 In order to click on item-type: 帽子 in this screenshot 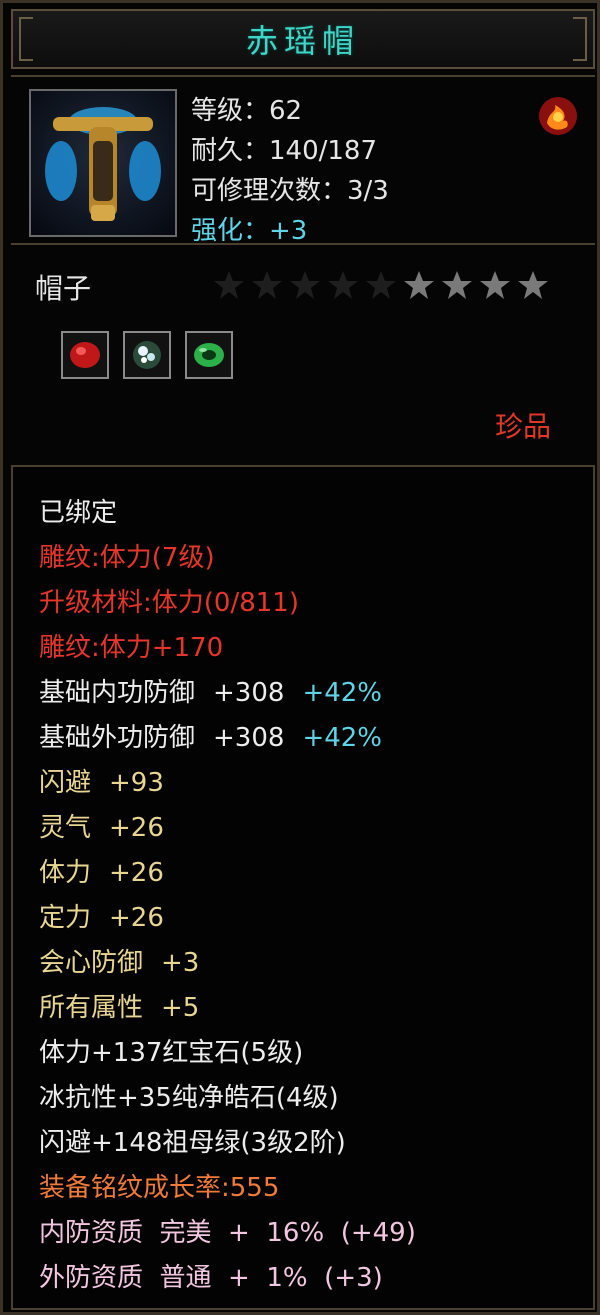, I will do `click(63, 288)`.